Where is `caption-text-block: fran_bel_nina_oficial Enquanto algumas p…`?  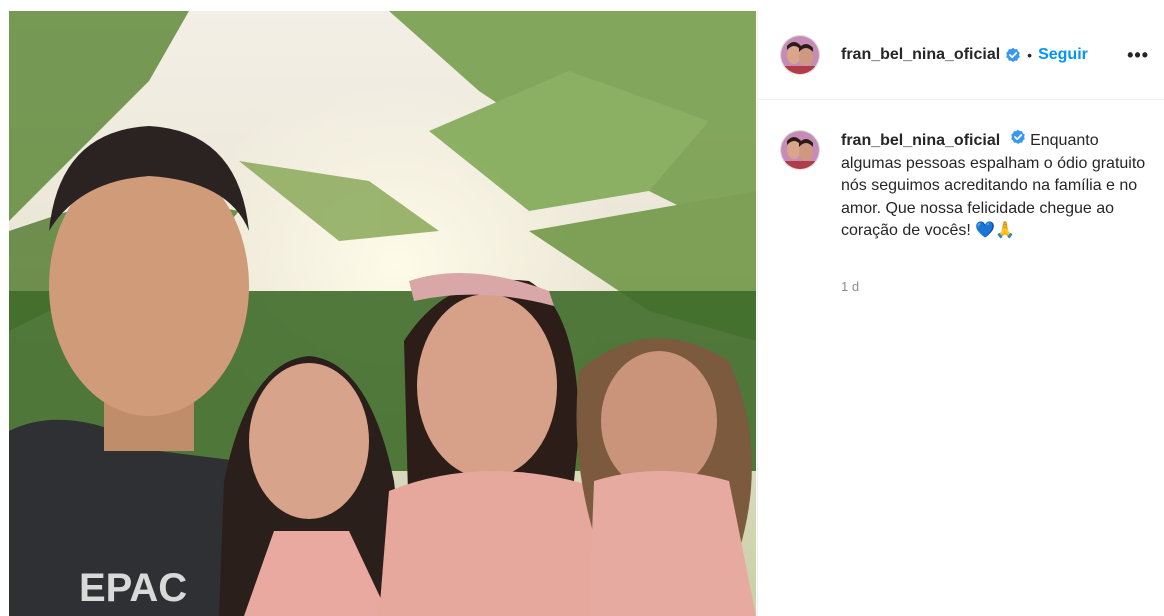
caption-text-block: fran_bel_nina_oficial Enquanto algumas p… is located at coordinates (995, 186).